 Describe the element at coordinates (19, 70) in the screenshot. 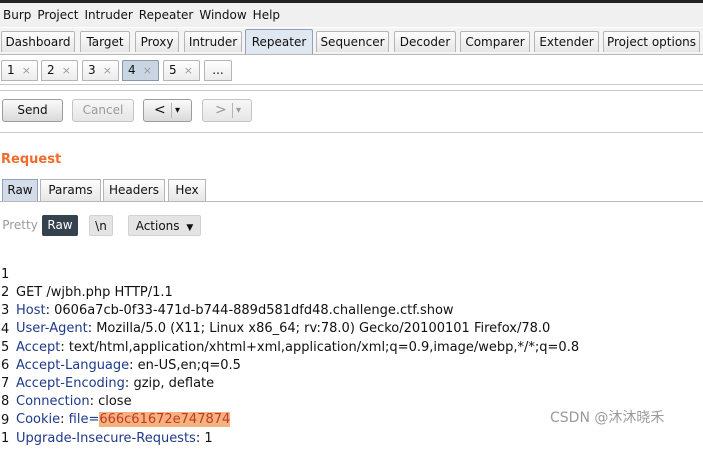

I see `repeater-tab-1: 1 ×` at that location.